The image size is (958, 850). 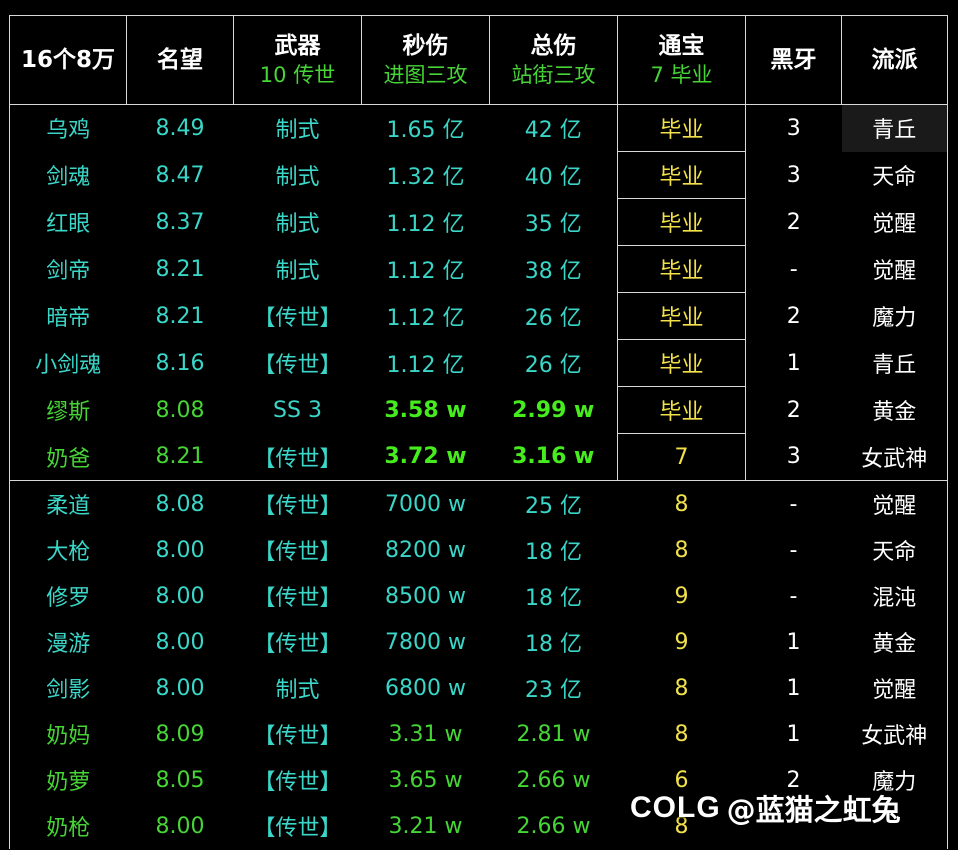 I want to click on cell-job: 奶枪, so click(x=68, y=826).